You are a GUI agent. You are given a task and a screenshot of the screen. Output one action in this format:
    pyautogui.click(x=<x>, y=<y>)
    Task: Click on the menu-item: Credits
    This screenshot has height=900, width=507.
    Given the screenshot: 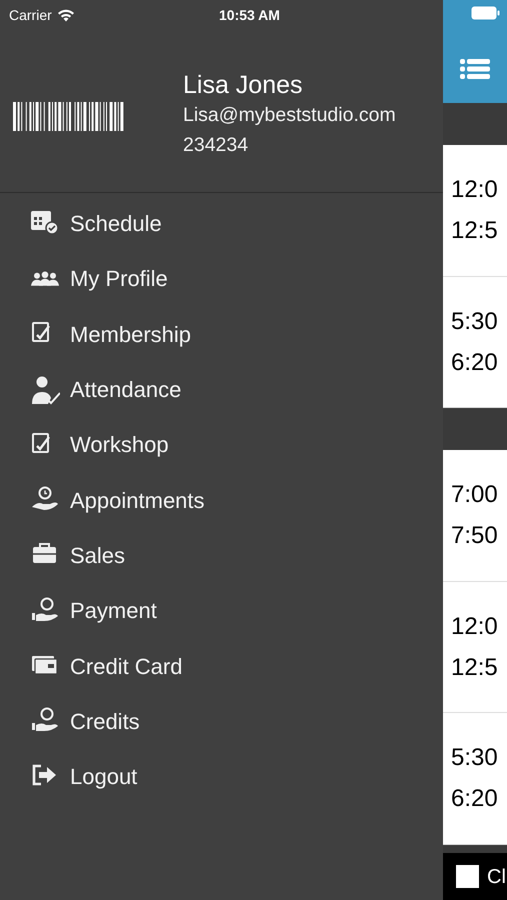 What is the action you would take?
    pyautogui.click(x=221, y=721)
    